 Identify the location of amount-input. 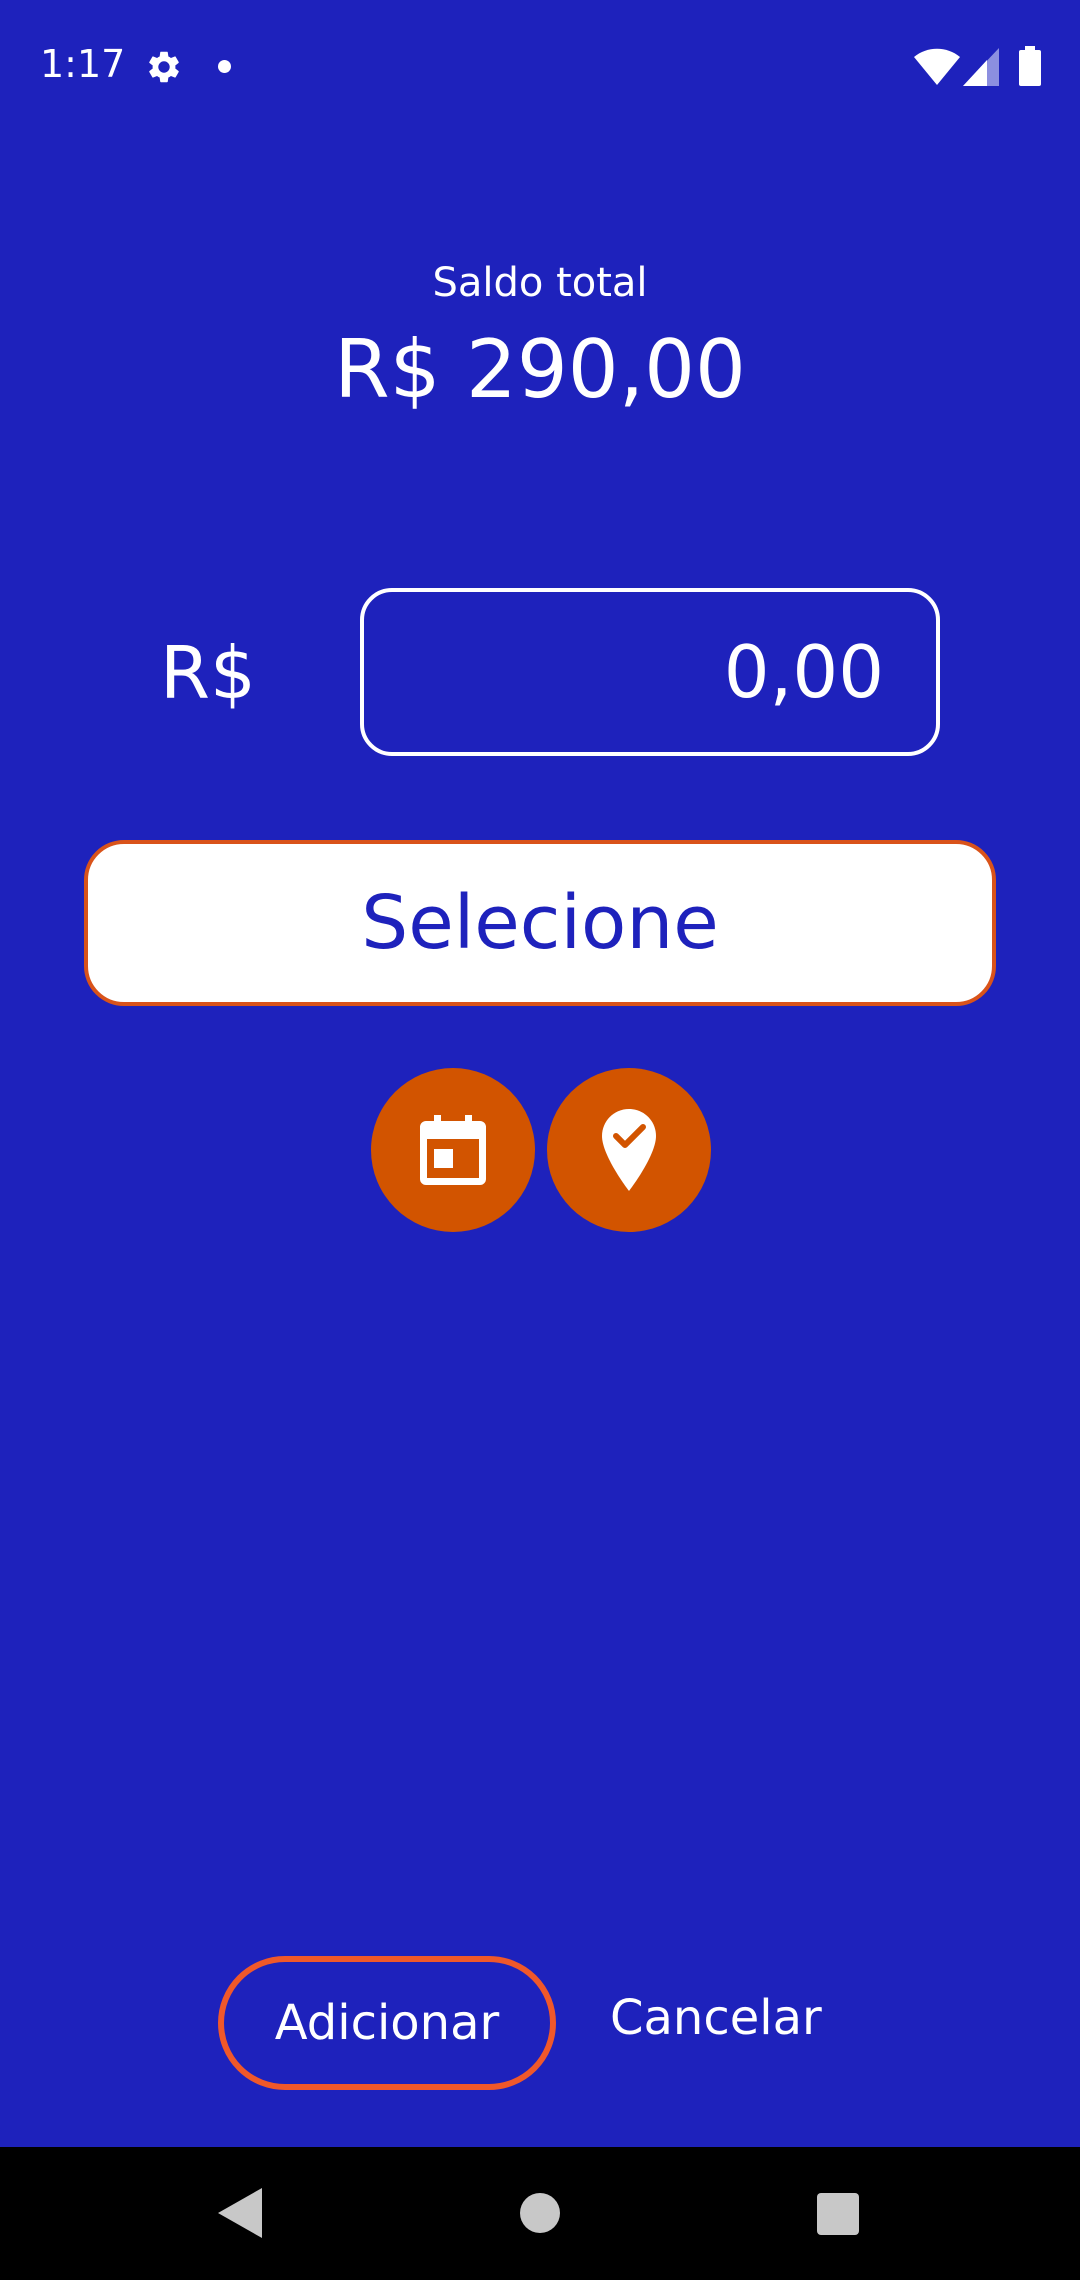
(650, 672).